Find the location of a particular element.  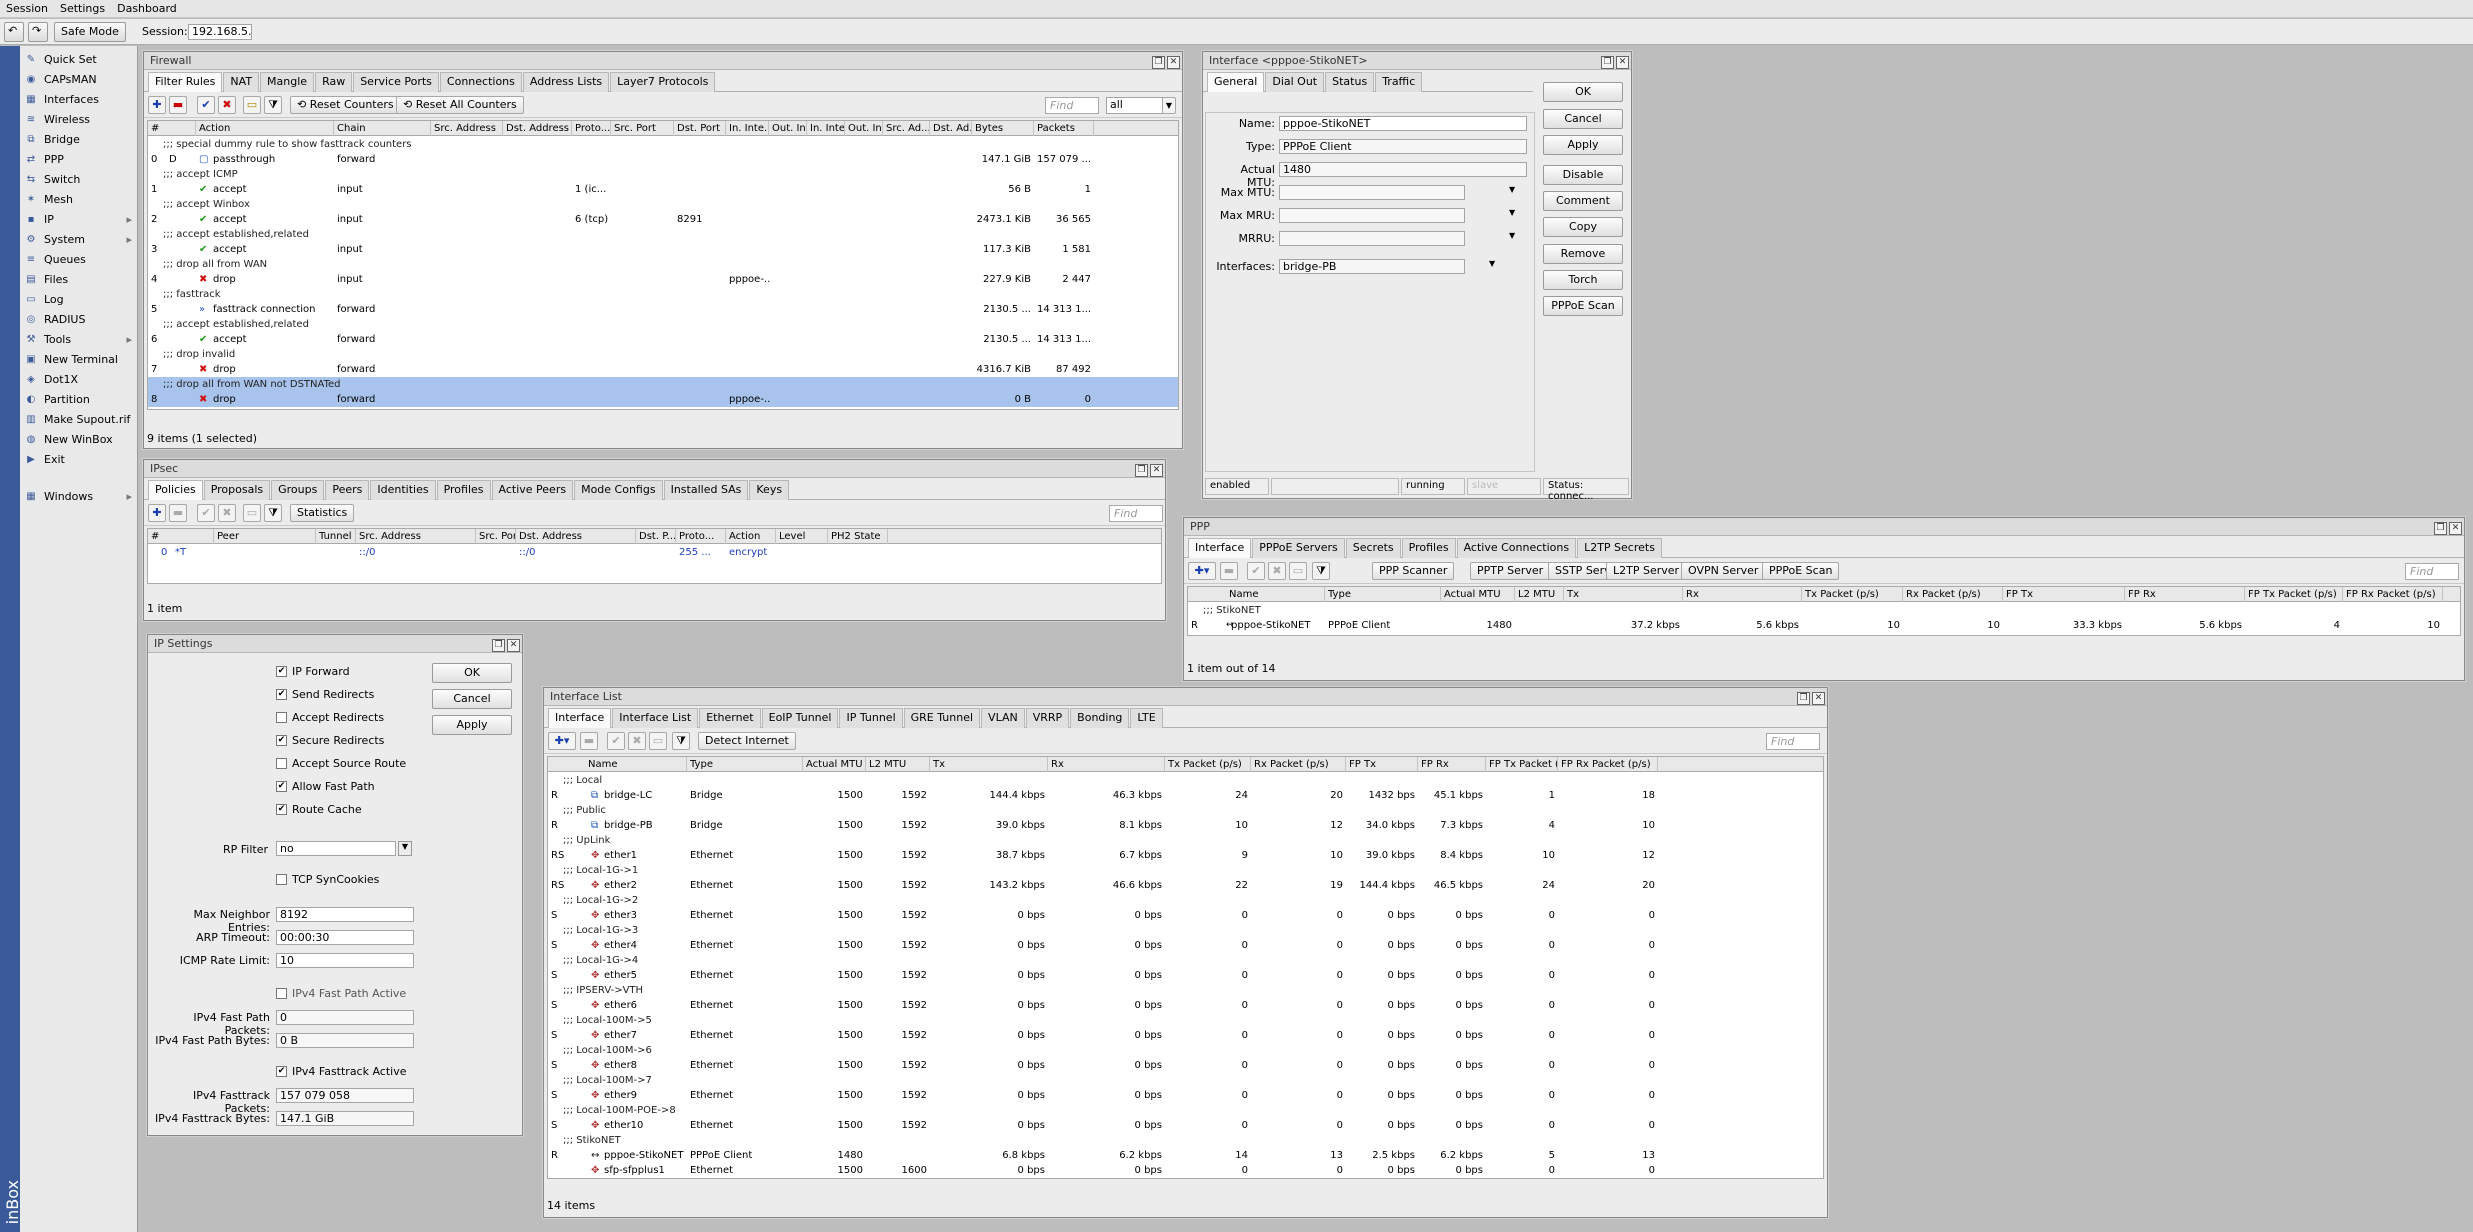

send-redirects-checkbox: ✔ Send Redirects is located at coordinates (325, 695).